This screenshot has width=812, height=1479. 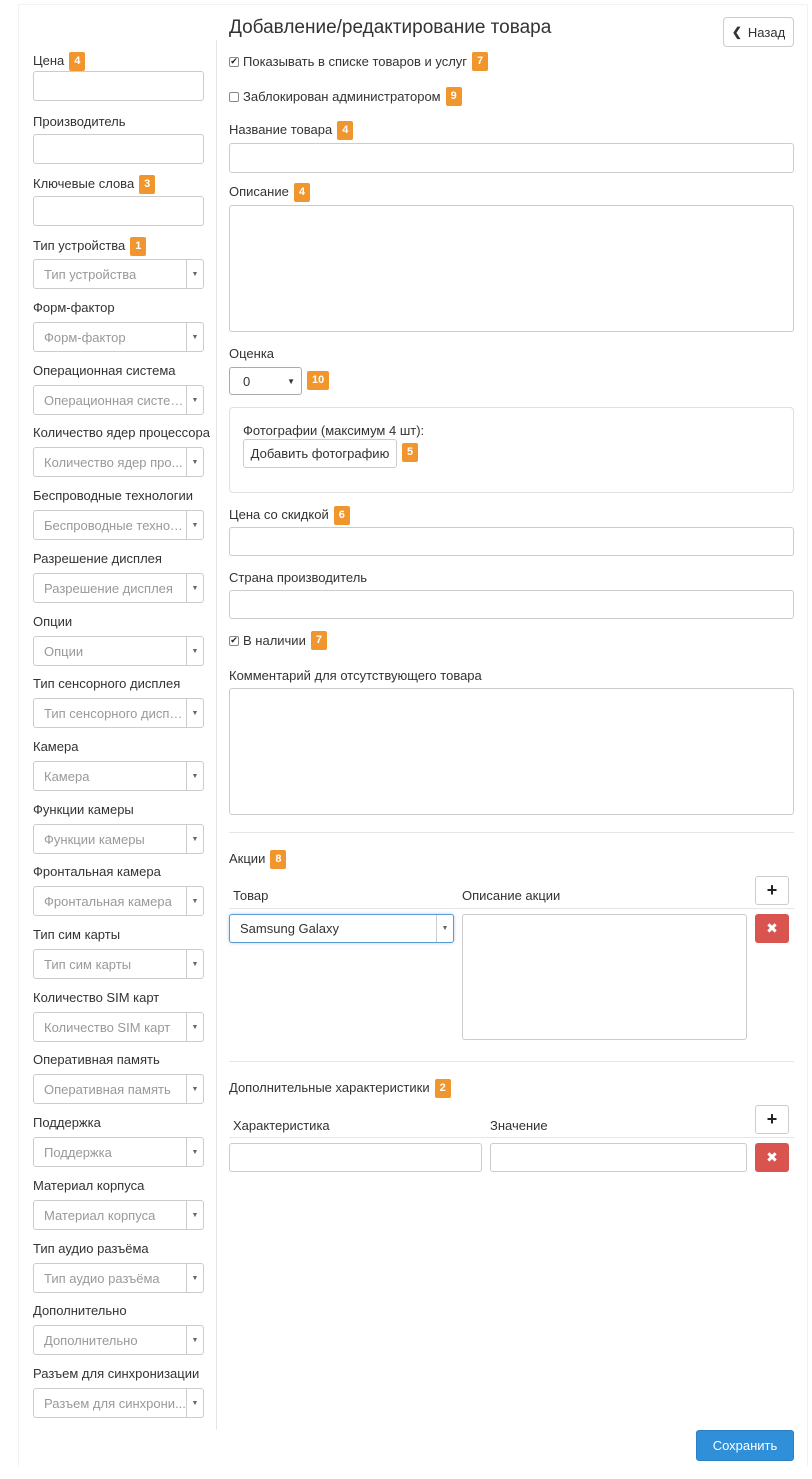 What do you see at coordinates (265, 381) in the screenshot?
I see `rating-select: 0 ▼` at bounding box center [265, 381].